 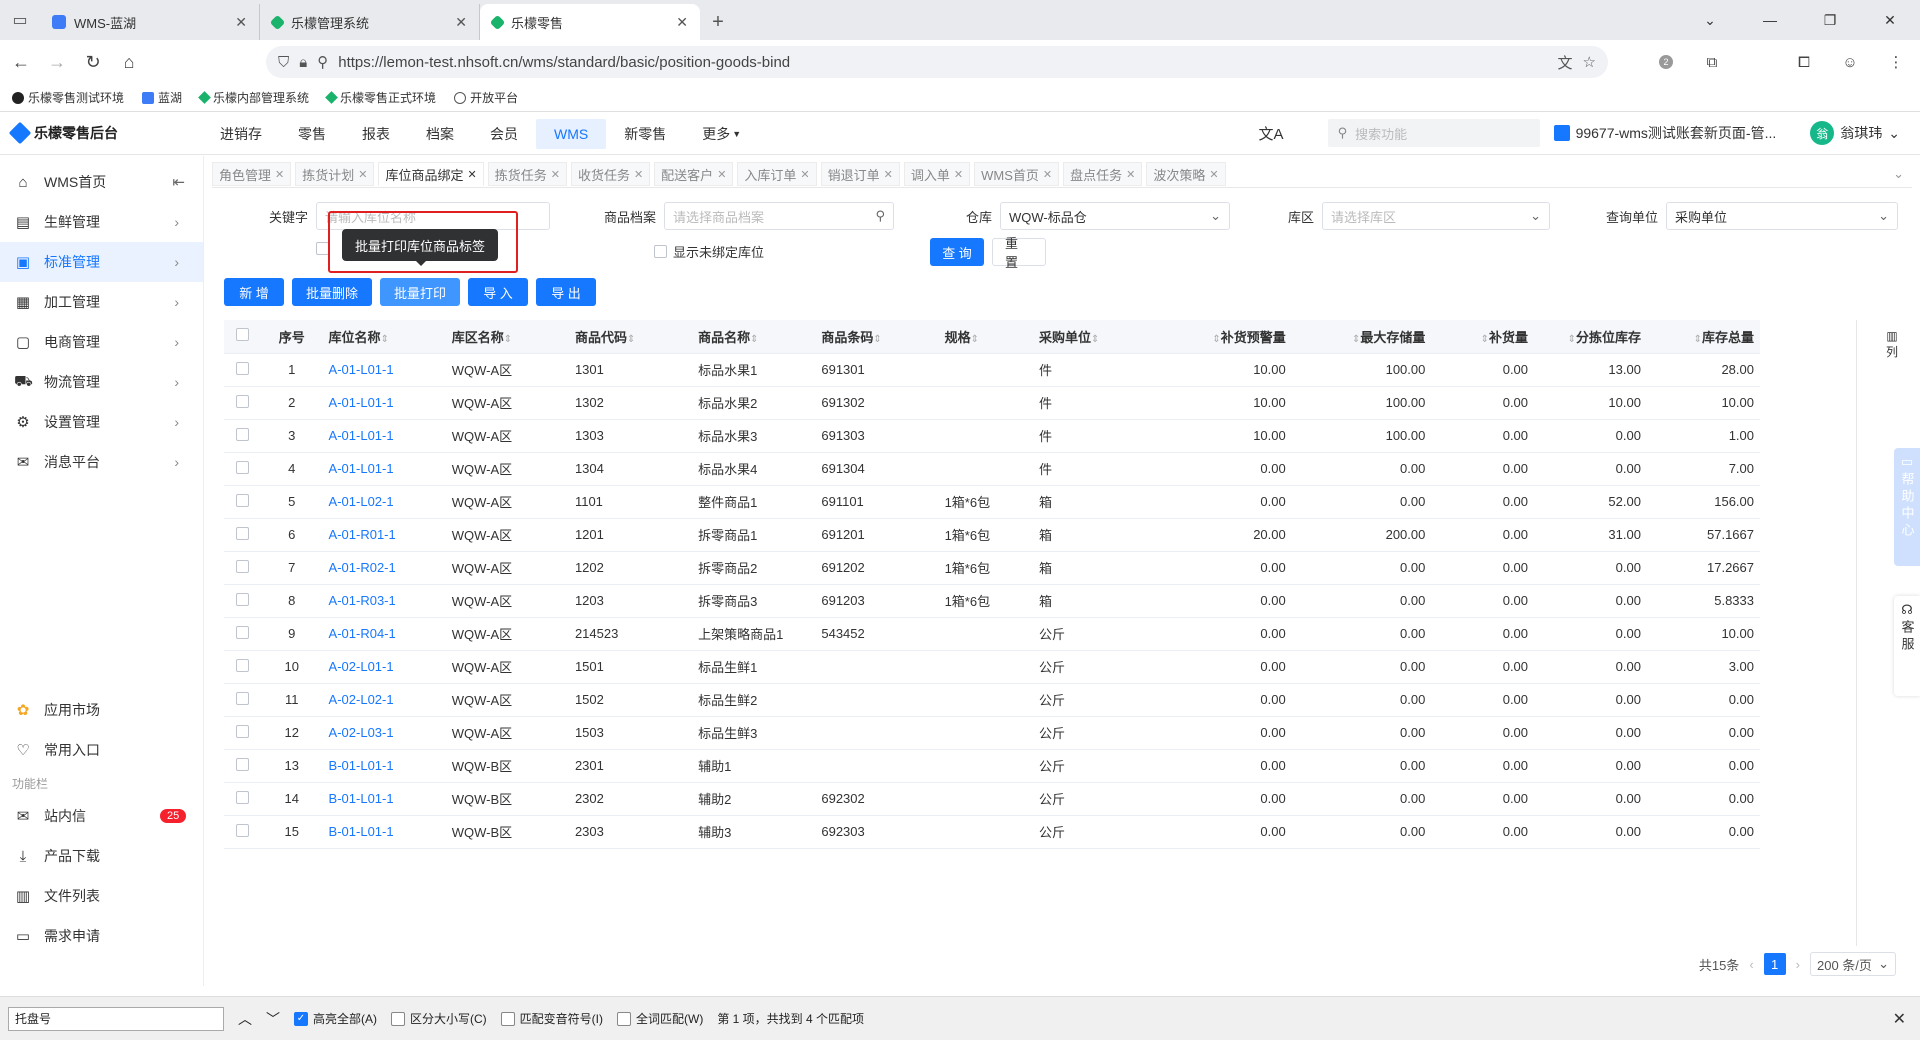 What do you see at coordinates (384, 700) in the screenshot?
I see `position-name-link: A-02-L02-1` at bounding box center [384, 700].